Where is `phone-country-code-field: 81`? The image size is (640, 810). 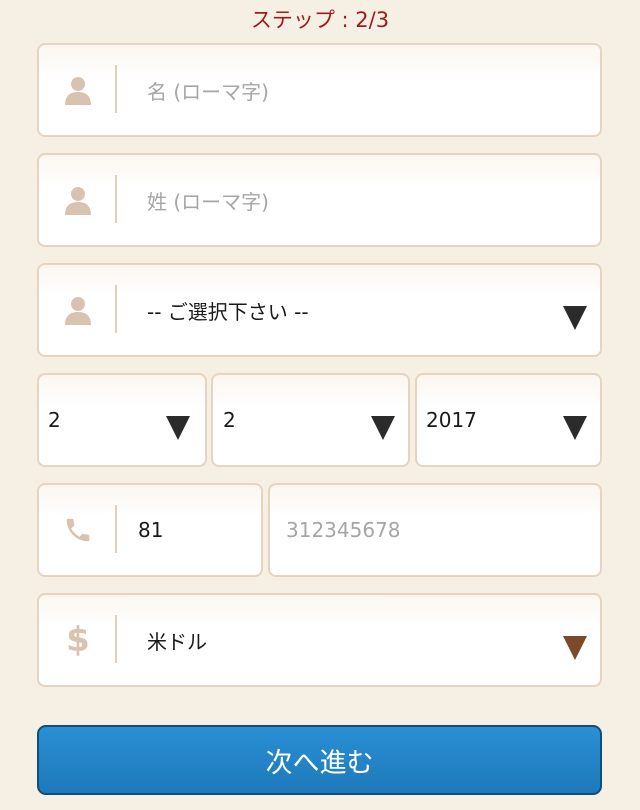 phone-country-code-field: 81 is located at coordinates (150, 530).